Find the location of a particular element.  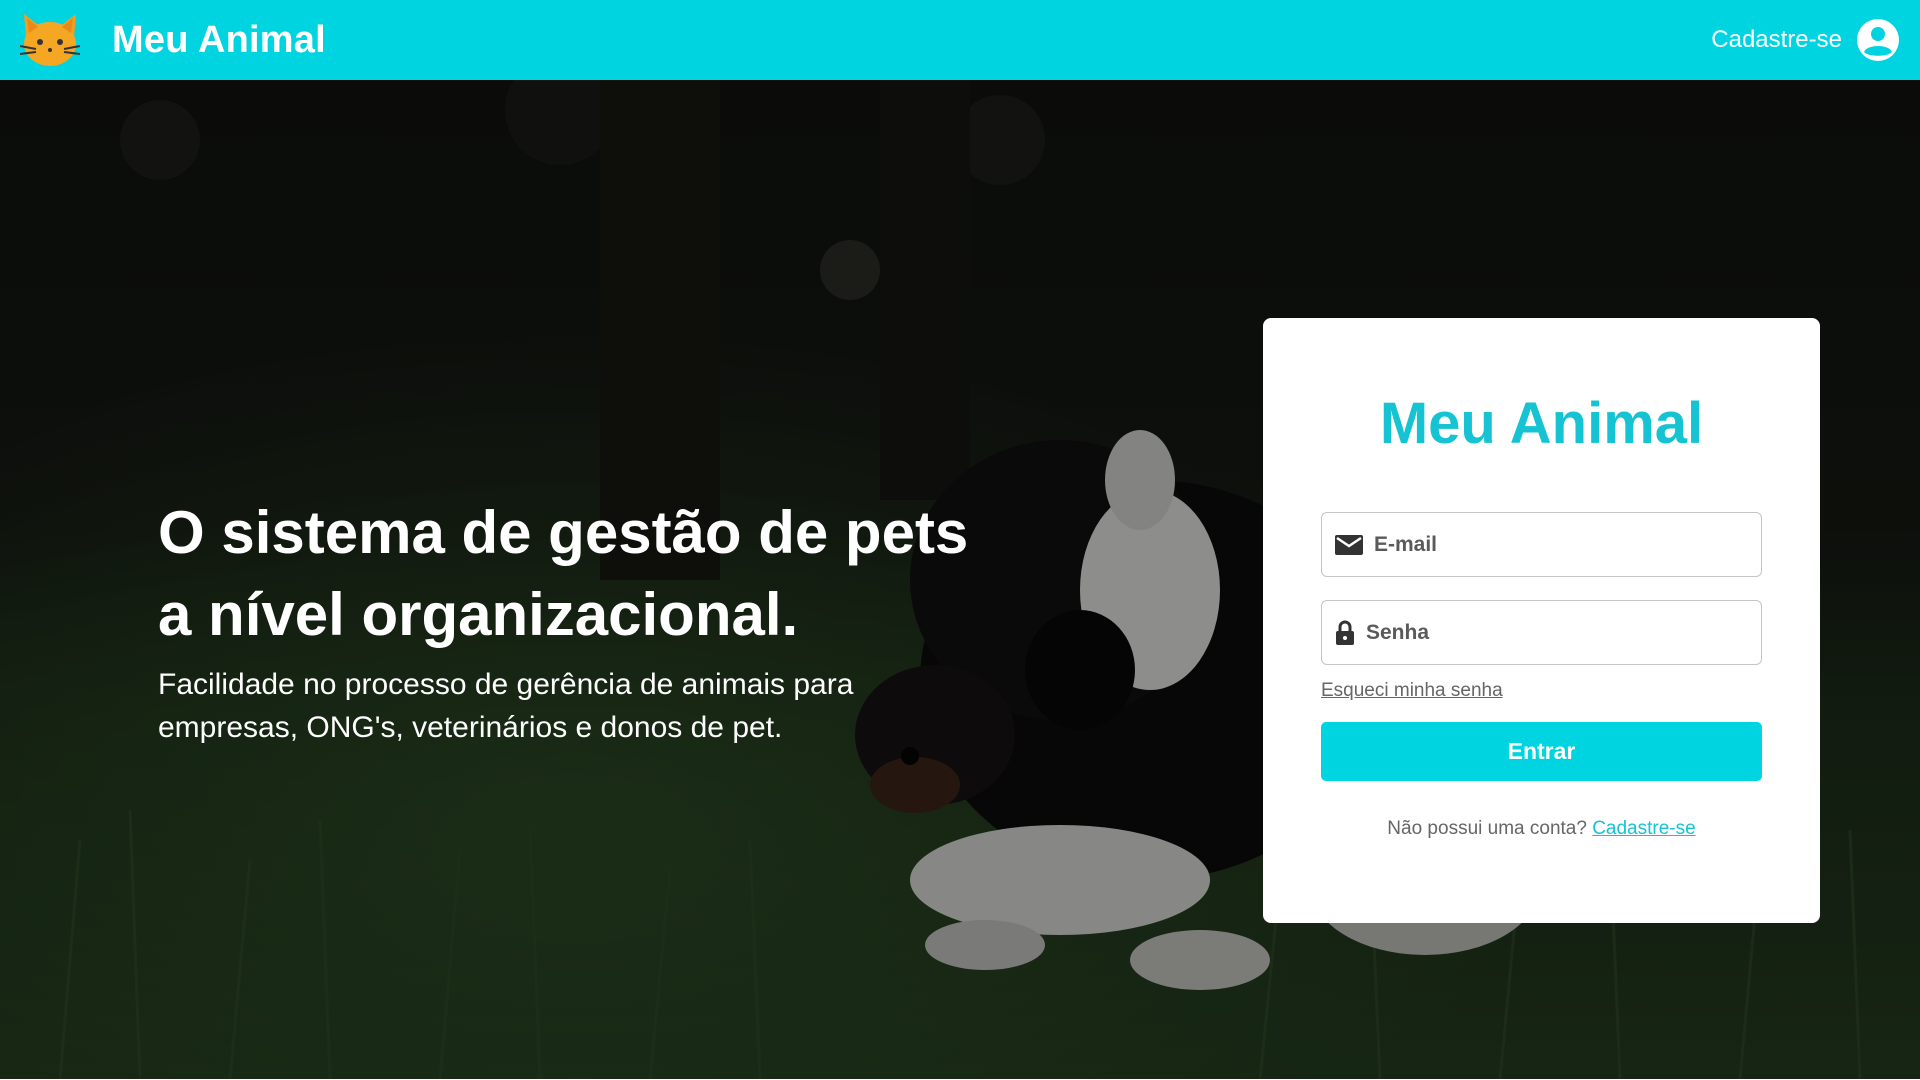

login-title: Meu Animal is located at coordinates (1541, 423).